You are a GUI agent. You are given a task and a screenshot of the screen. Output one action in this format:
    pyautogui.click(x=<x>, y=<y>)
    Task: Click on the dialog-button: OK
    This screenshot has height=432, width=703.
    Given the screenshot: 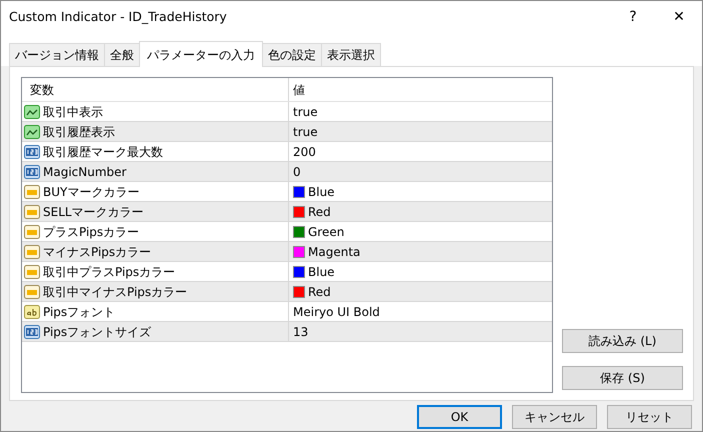 What is the action you would take?
    pyautogui.click(x=459, y=417)
    